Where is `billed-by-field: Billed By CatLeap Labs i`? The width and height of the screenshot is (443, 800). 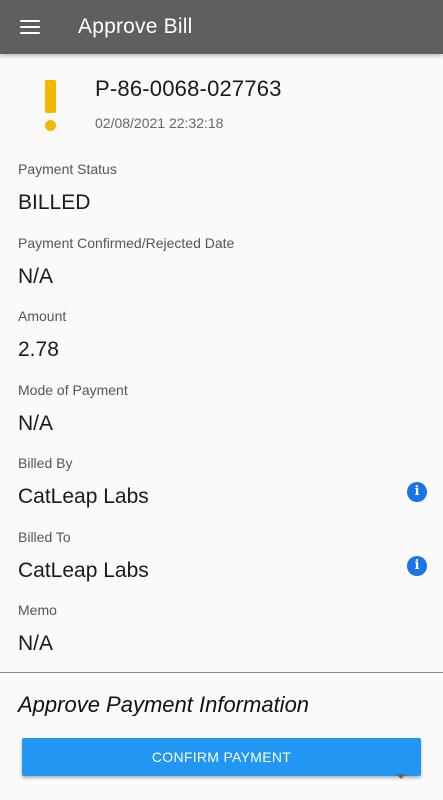 billed-by-field: Billed By CatLeap Labs i is located at coordinates (222, 482).